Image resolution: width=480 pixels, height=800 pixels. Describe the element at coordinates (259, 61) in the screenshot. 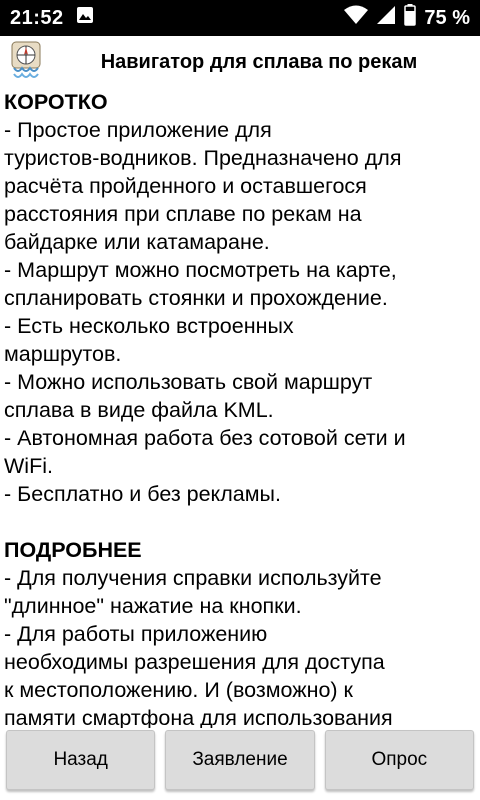

I see `page-title: Навигатор для сплава по рекам` at that location.